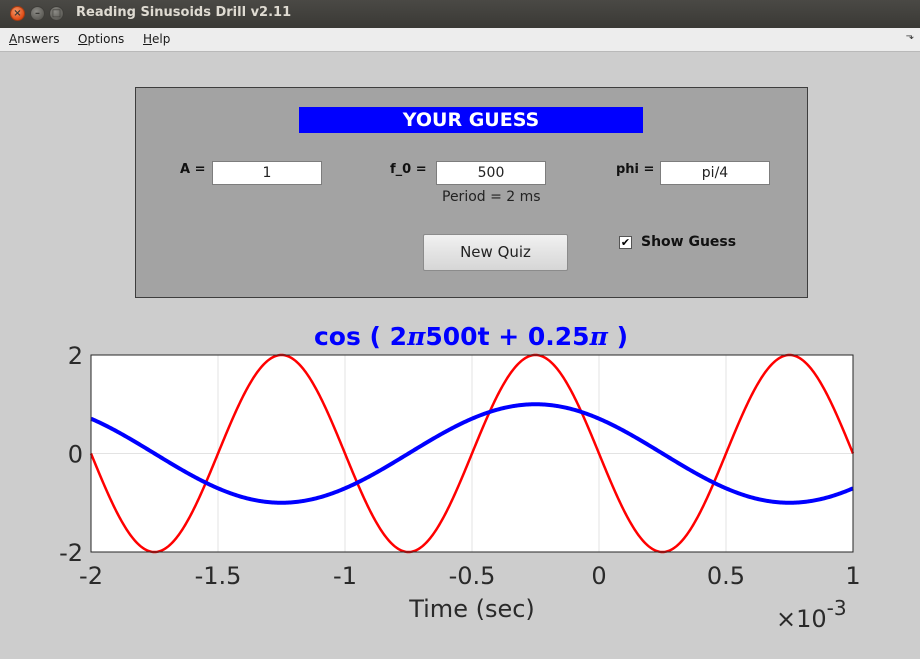 This screenshot has width=920, height=659. Describe the element at coordinates (811, 614) in the screenshot. I see `x-scale-label: ×10-3` at that location.